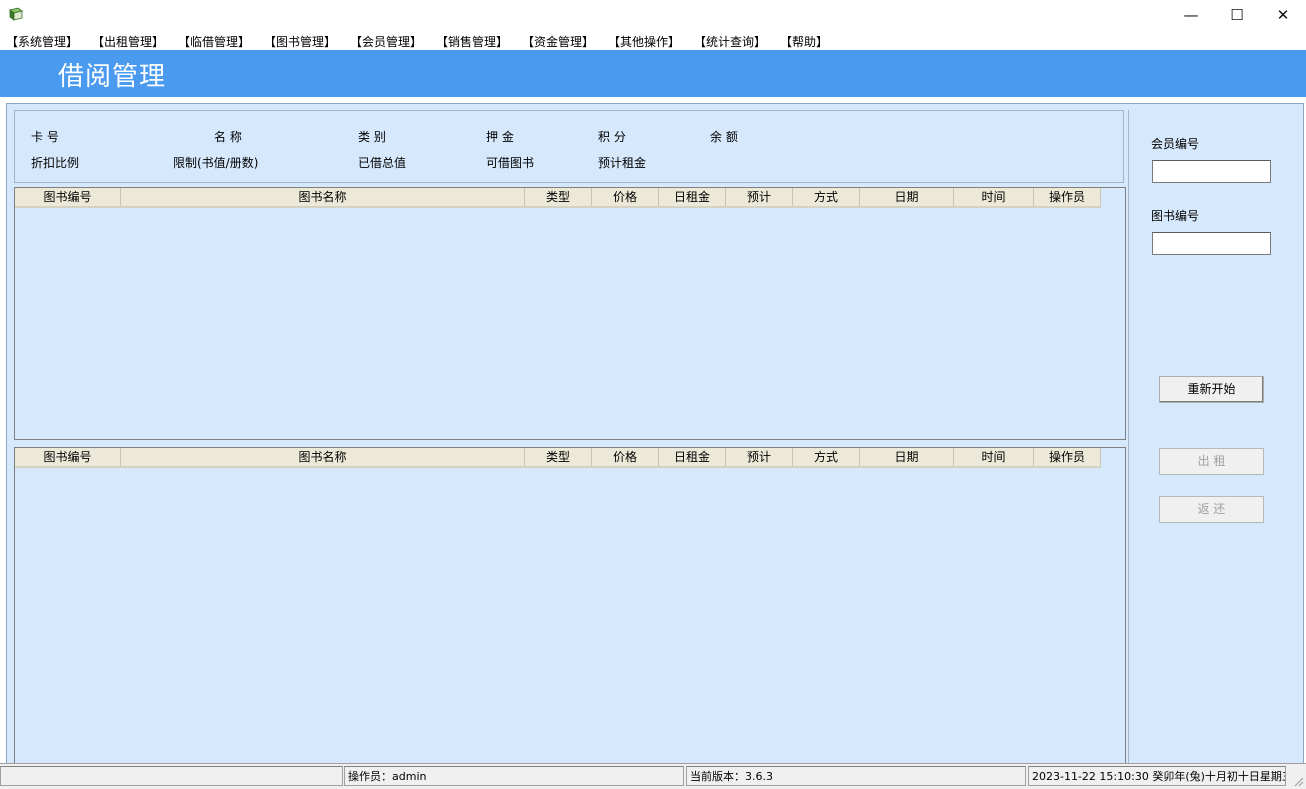  I want to click on menu-books: 【图书管理】, so click(300, 41).